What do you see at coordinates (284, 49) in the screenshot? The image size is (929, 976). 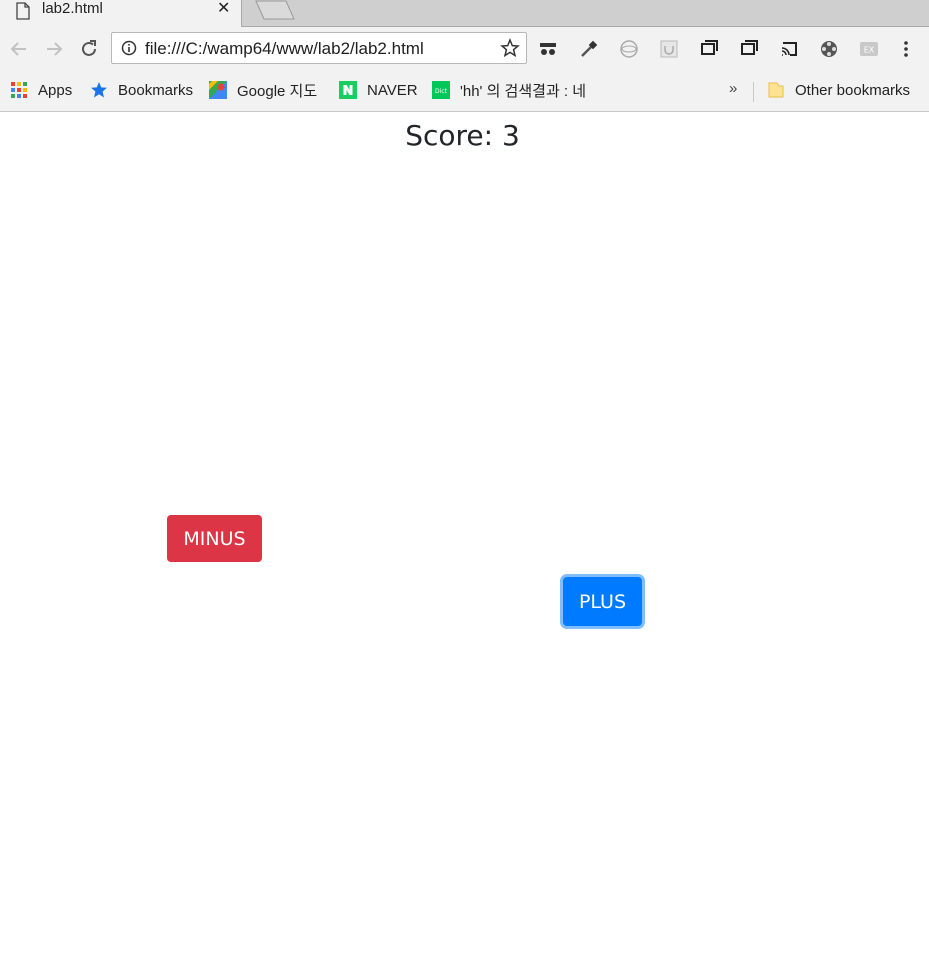 I see `url-text: file:///C:/wamp64/www/lab2/lab2.html` at bounding box center [284, 49].